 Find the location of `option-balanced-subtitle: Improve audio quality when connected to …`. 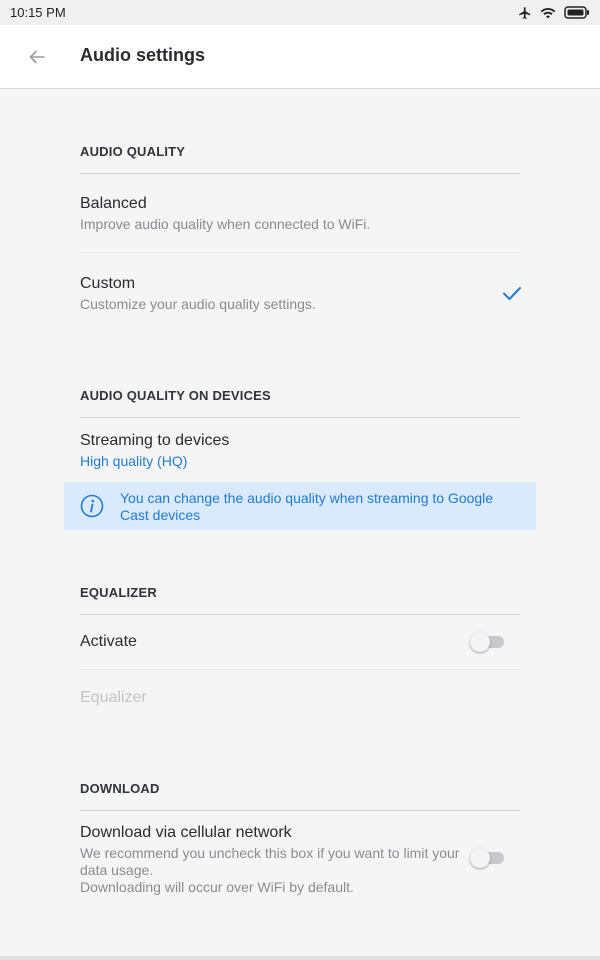

option-balanced-subtitle: Improve audio quality when connected to … is located at coordinates (225, 224).